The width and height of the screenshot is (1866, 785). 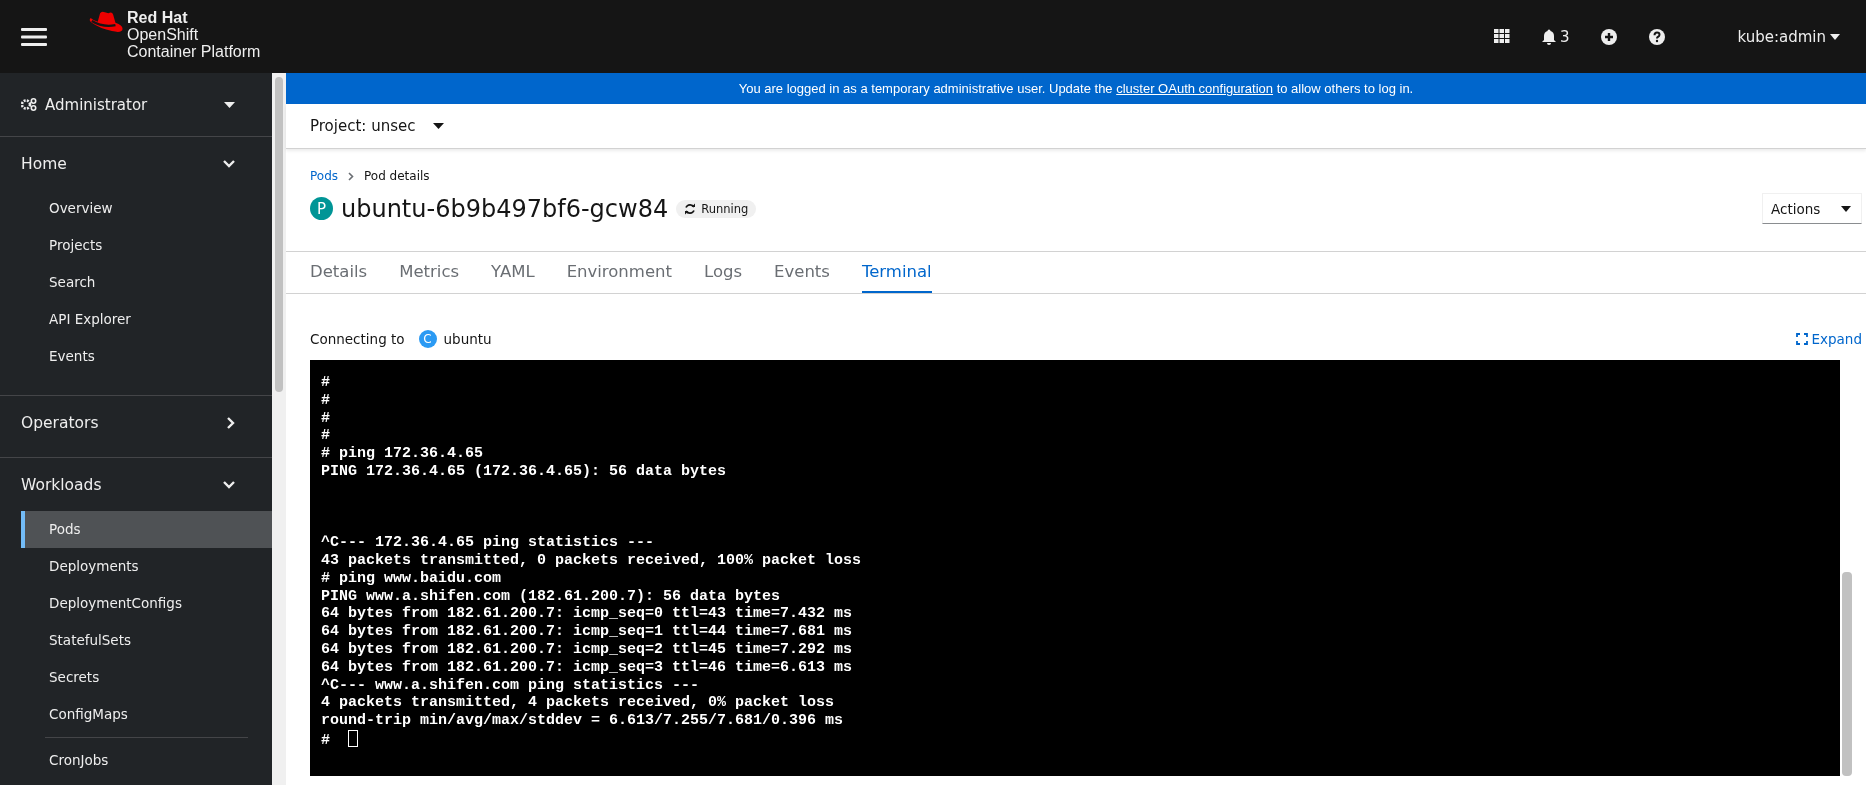 What do you see at coordinates (1788, 36) in the screenshot?
I see `user-menu: kube:admin` at bounding box center [1788, 36].